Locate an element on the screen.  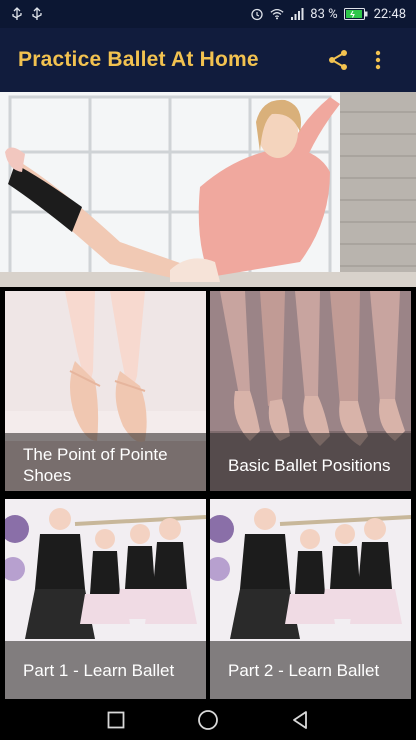
more-vert-icon is located at coordinates (378, 60).